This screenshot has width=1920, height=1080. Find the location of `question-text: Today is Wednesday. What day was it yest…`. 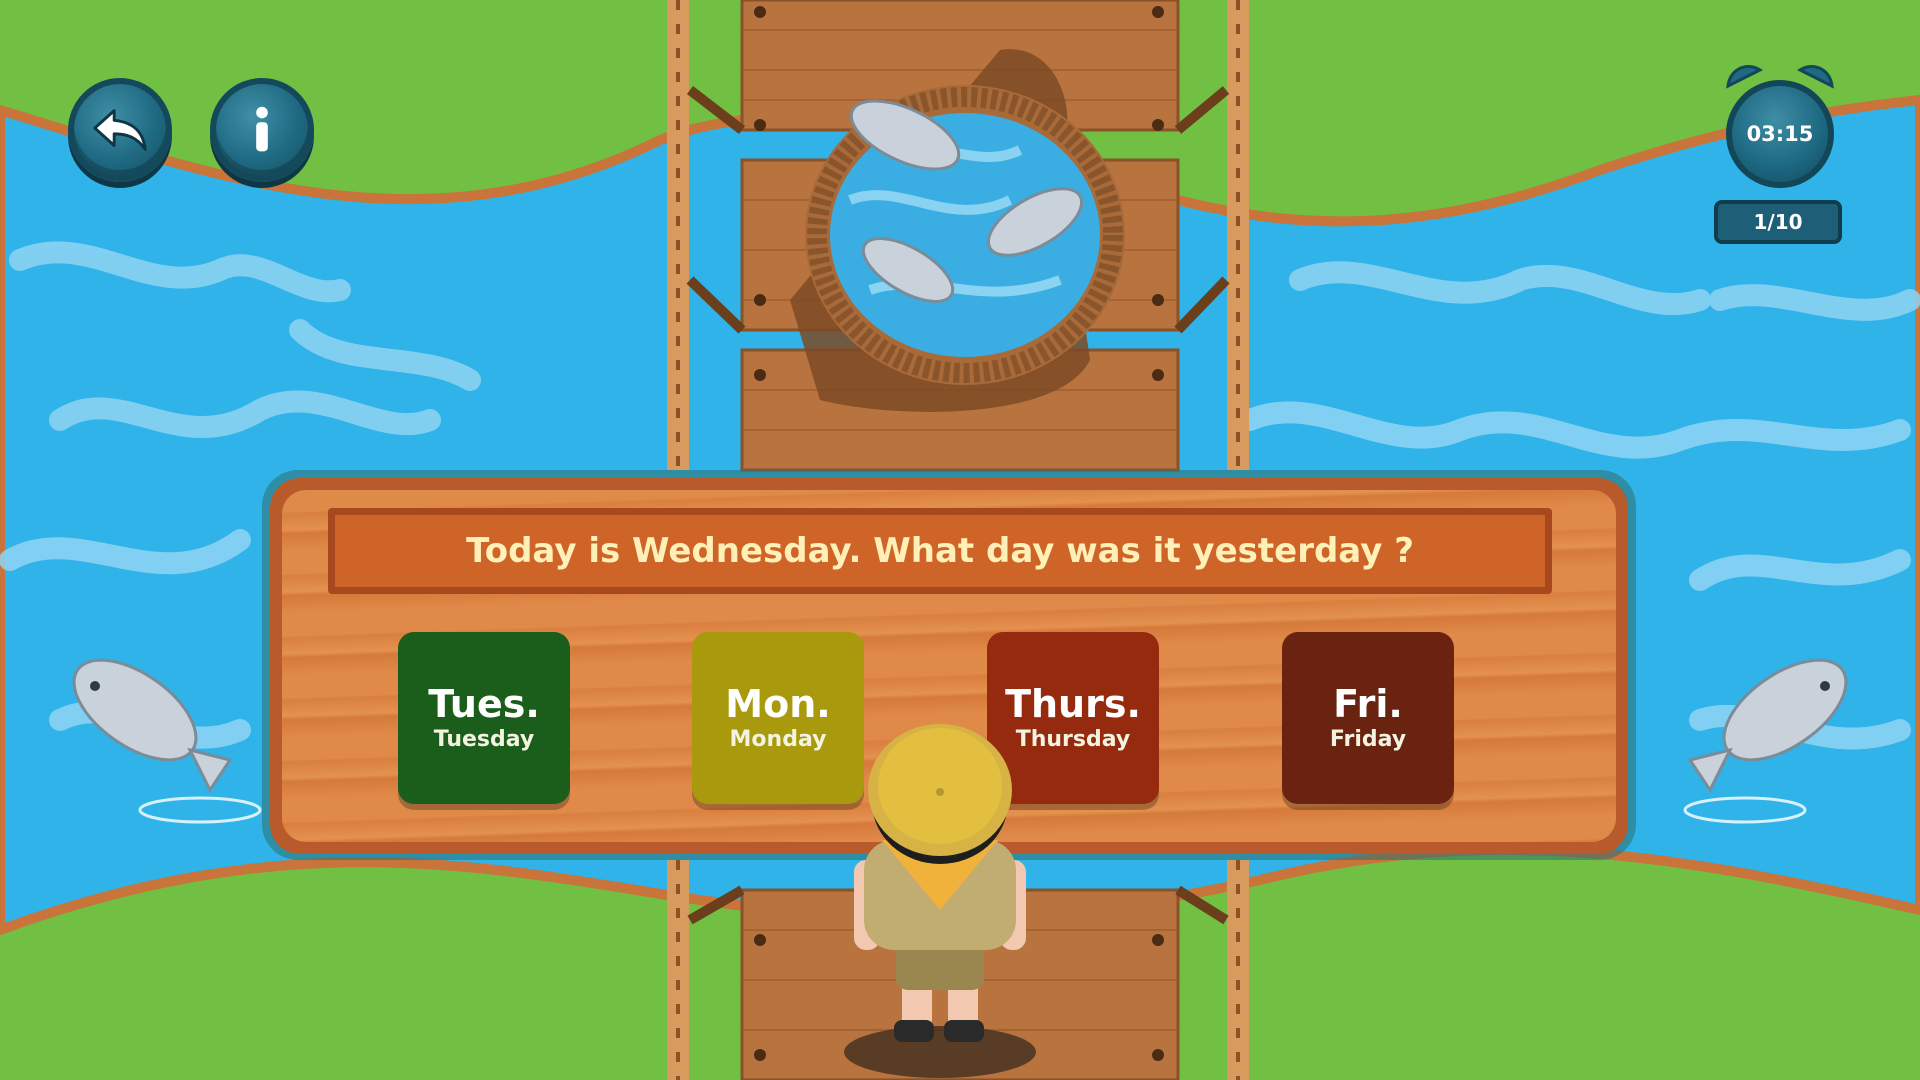

question-text: Today is Wednesday. What day was it yest… is located at coordinates (940, 551).